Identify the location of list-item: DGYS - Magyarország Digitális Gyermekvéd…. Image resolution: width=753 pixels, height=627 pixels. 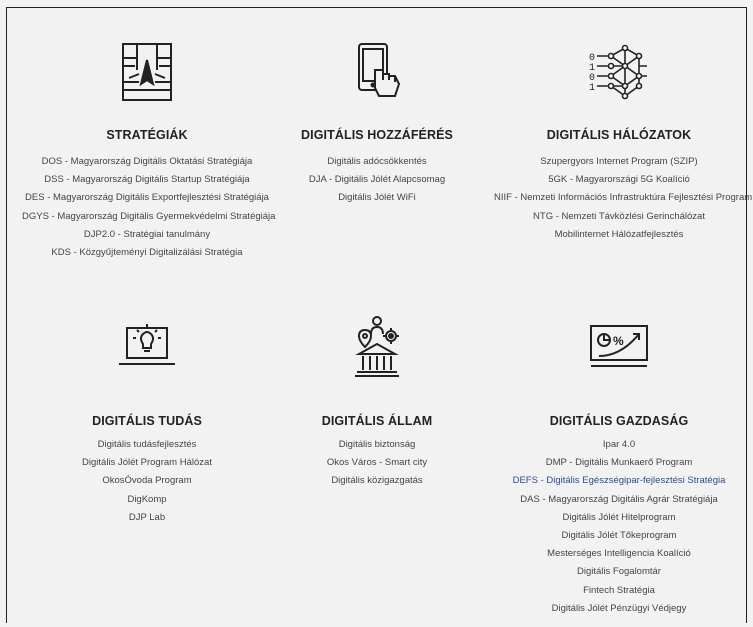
(148, 217).